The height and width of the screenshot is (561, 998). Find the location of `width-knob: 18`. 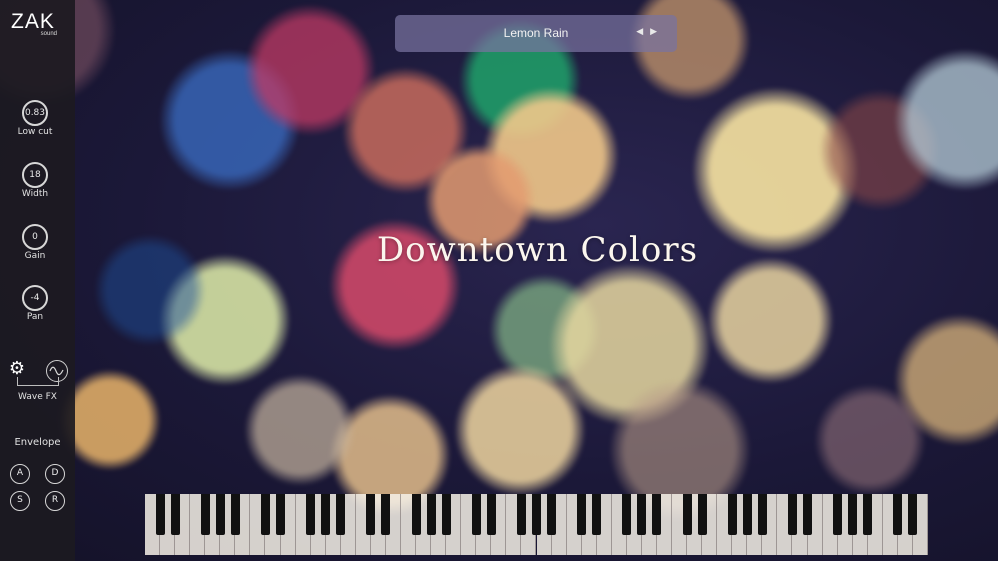

width-knob: 18 is located at coordinates (35, 175).